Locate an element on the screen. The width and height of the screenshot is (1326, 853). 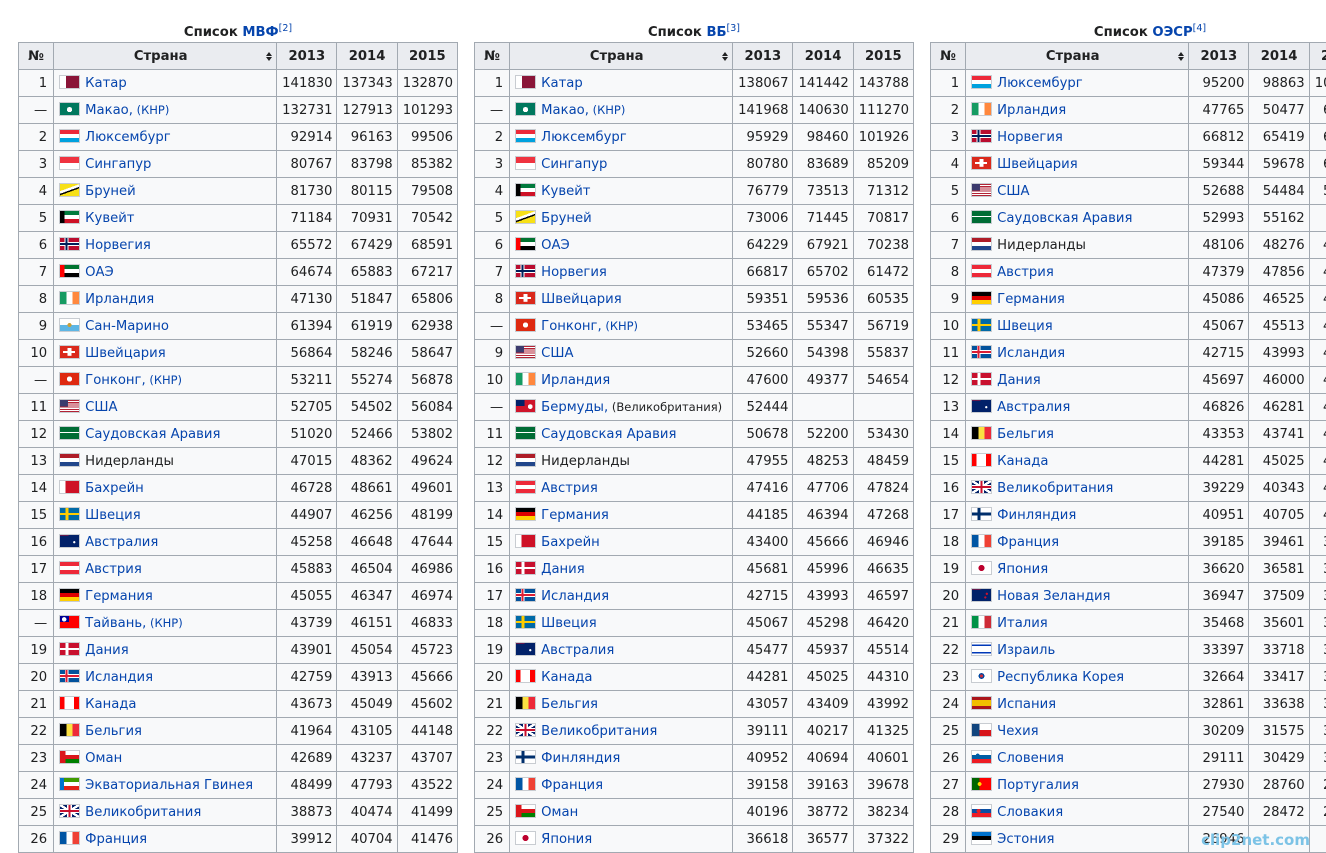
country-link: Бруней is located at coordinates (566, 218).